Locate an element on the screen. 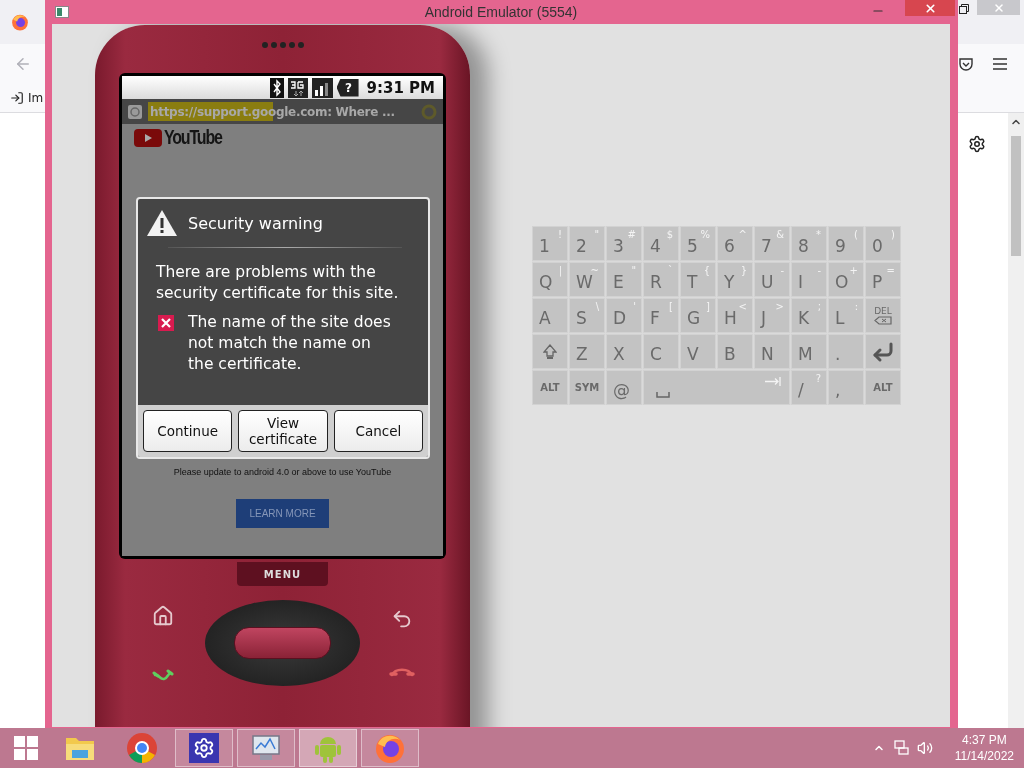  keyboard-key: Y } is located at coordinates (735, 279).